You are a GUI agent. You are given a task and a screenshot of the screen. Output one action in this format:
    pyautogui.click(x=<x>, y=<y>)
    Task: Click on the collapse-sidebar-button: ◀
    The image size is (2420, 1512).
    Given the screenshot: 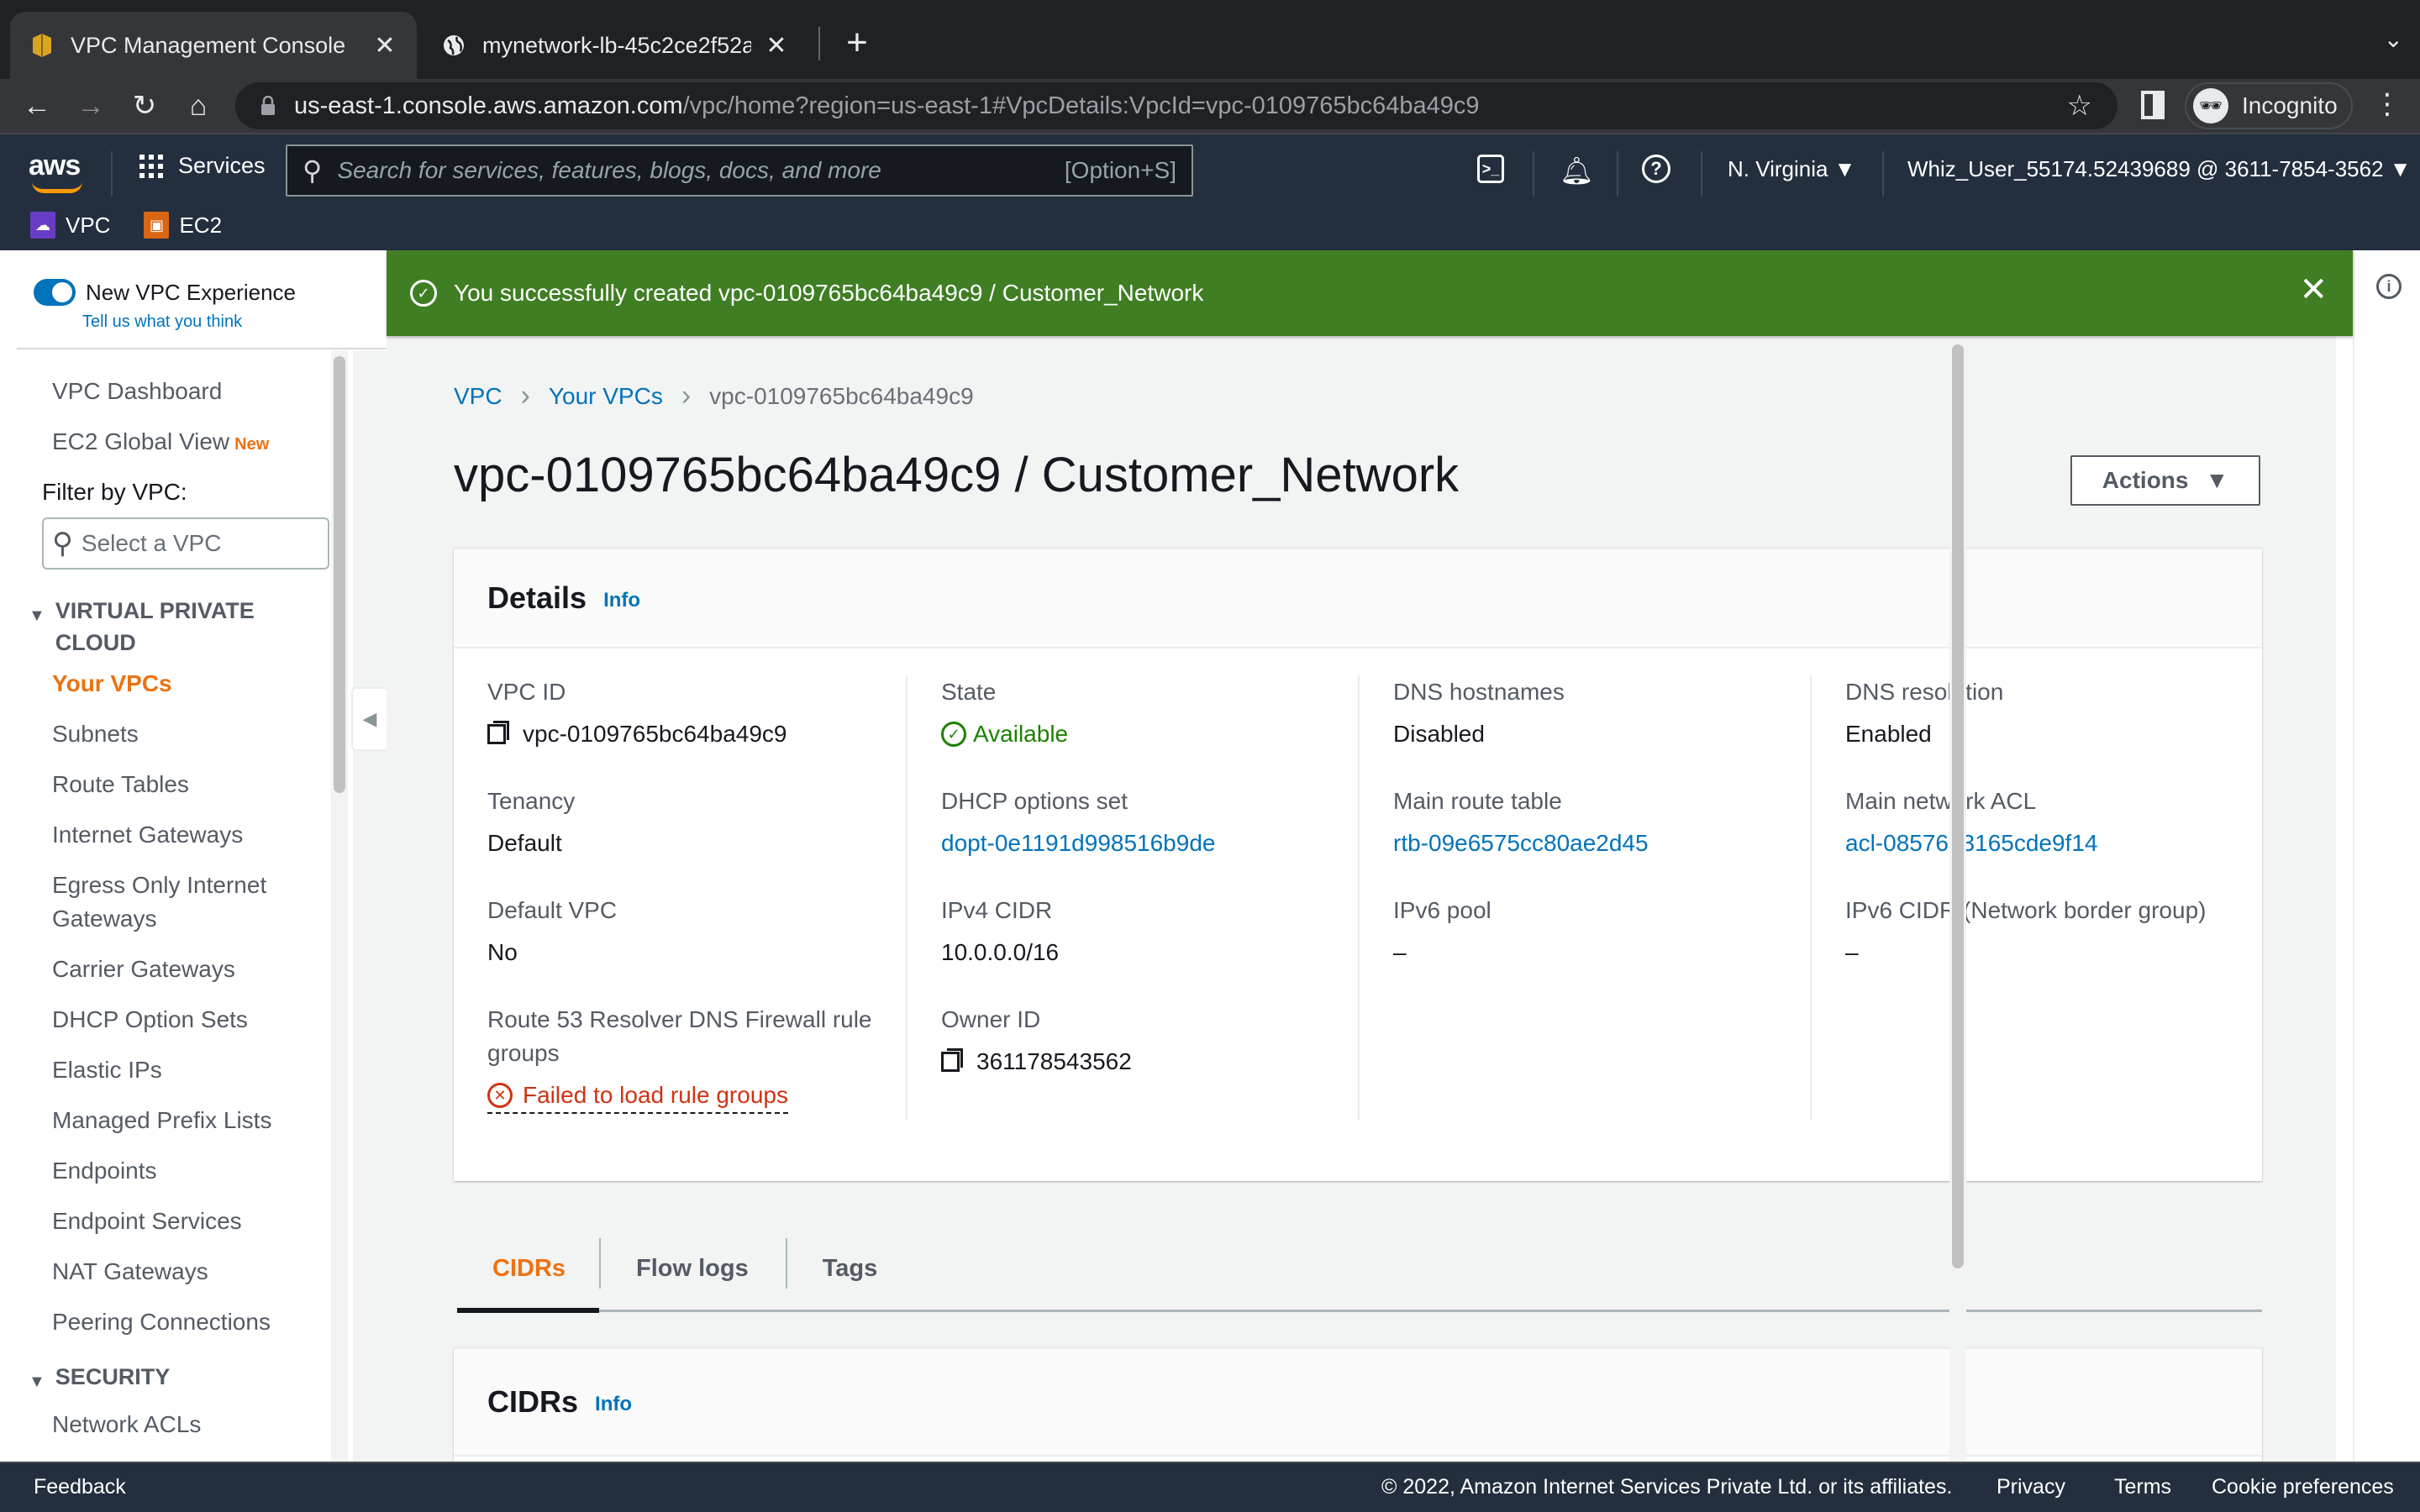 What is the action you would take?
    pyautogui.click(x=369, y=719)
    